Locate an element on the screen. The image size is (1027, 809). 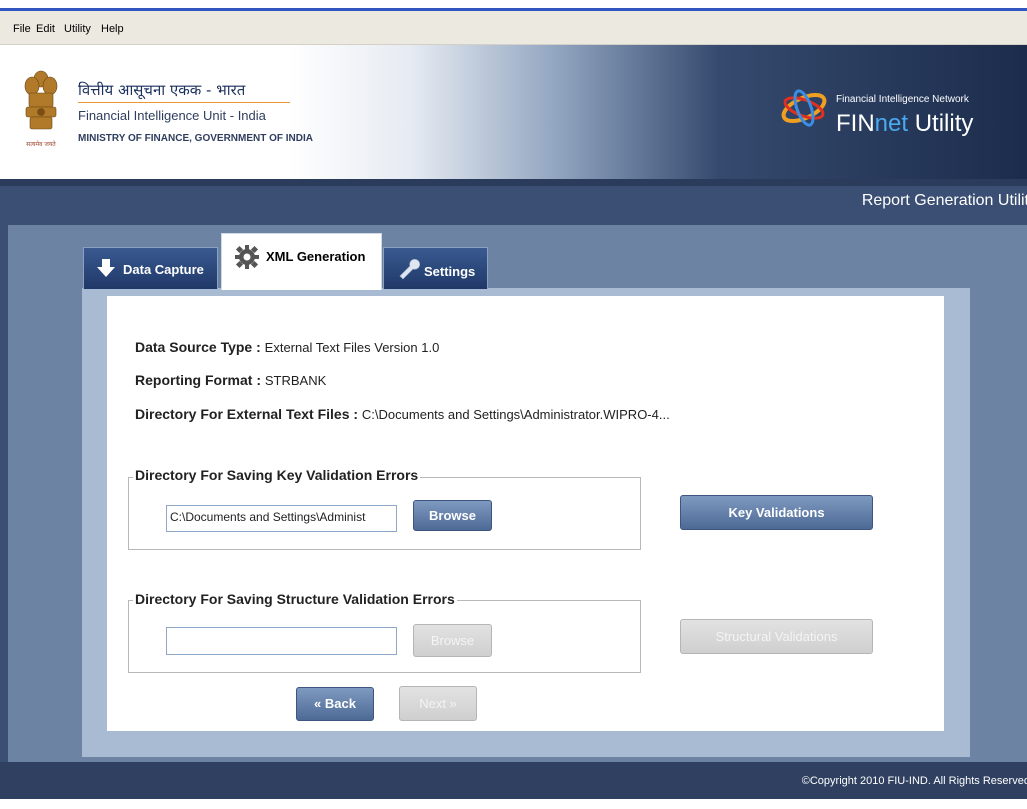
menu-bar: File Edit Utility Help is located at coordinates (513, 28).